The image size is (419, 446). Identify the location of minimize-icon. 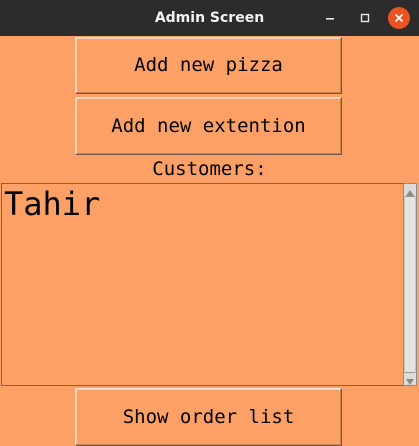
(330, 18).